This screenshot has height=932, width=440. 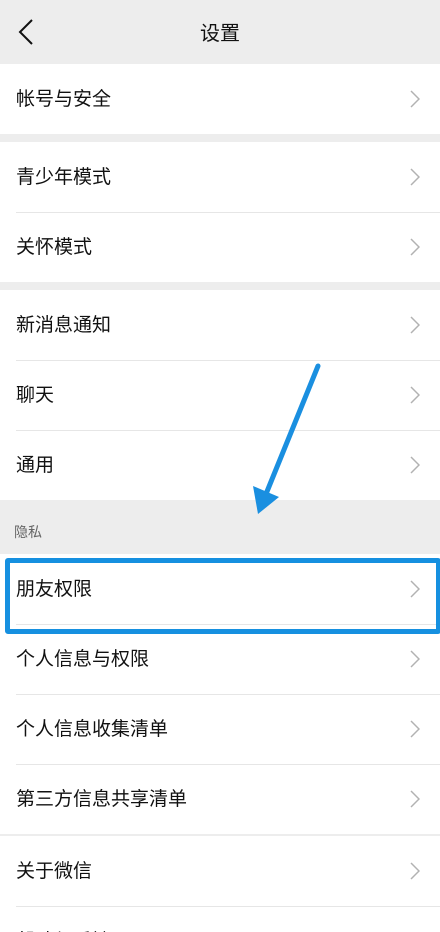 What do you see at coordinates (64, 99) in the screenshot?
I see `settings-item-label: 帐号与安全` at bounding box center [64, 99].